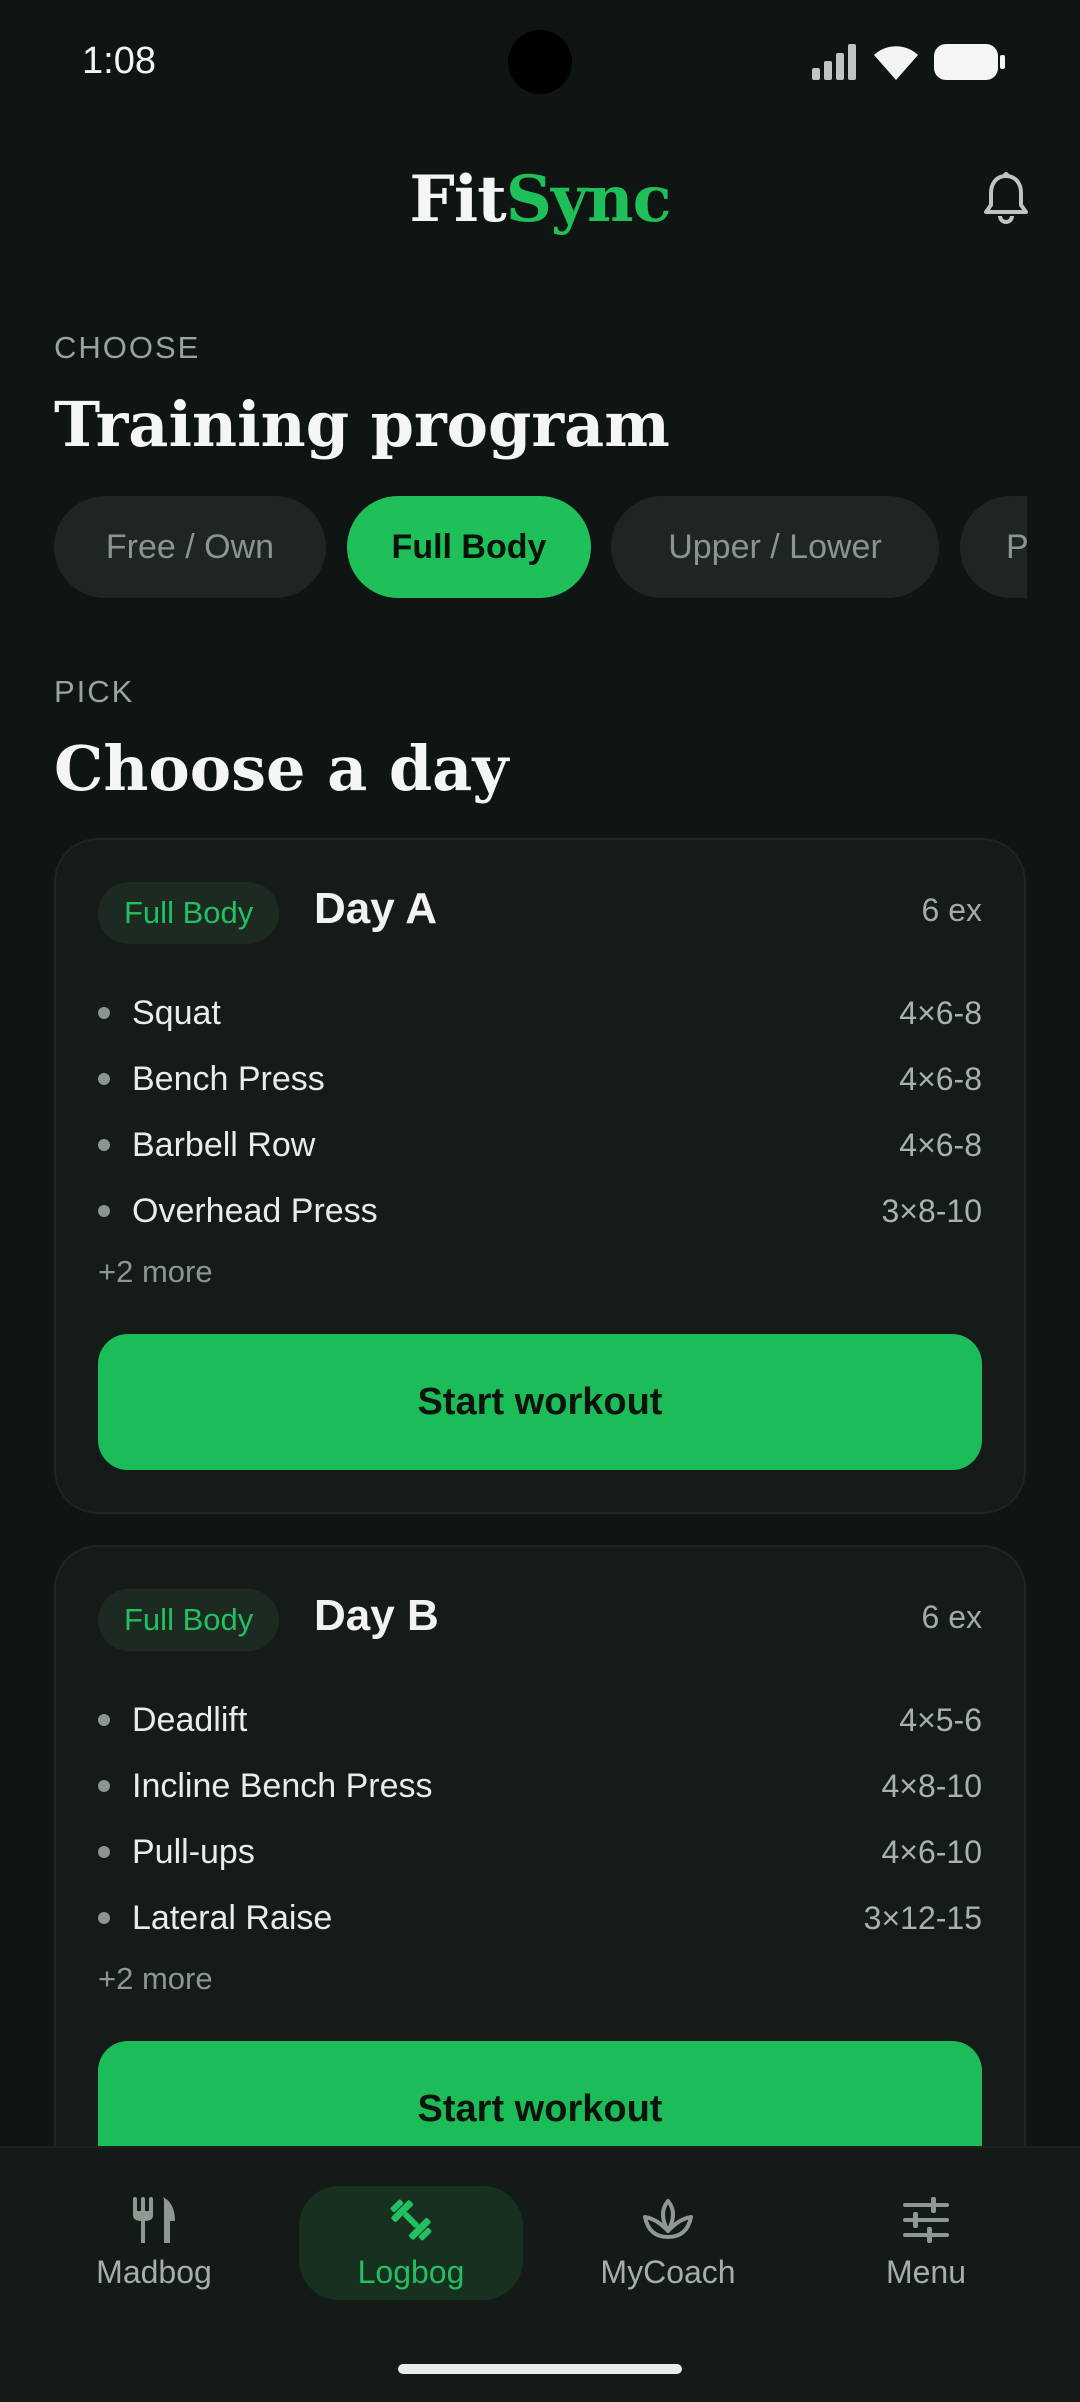  I want to click on chip-full-body: Full Body, so click(469, 547).